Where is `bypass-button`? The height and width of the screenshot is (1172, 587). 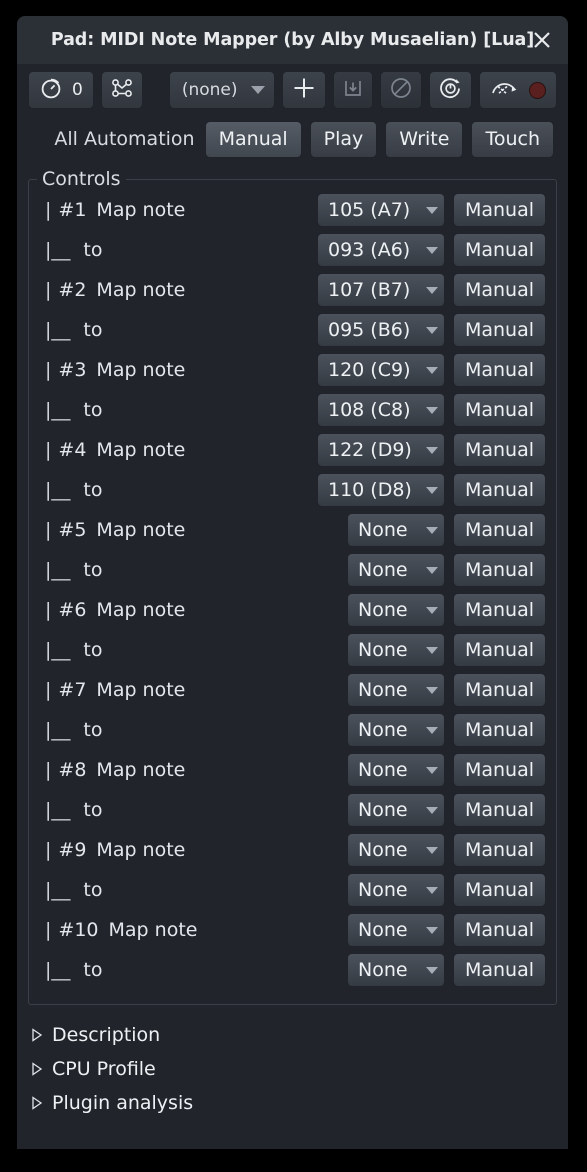
bypass-button is located at coordinates (400, 90).